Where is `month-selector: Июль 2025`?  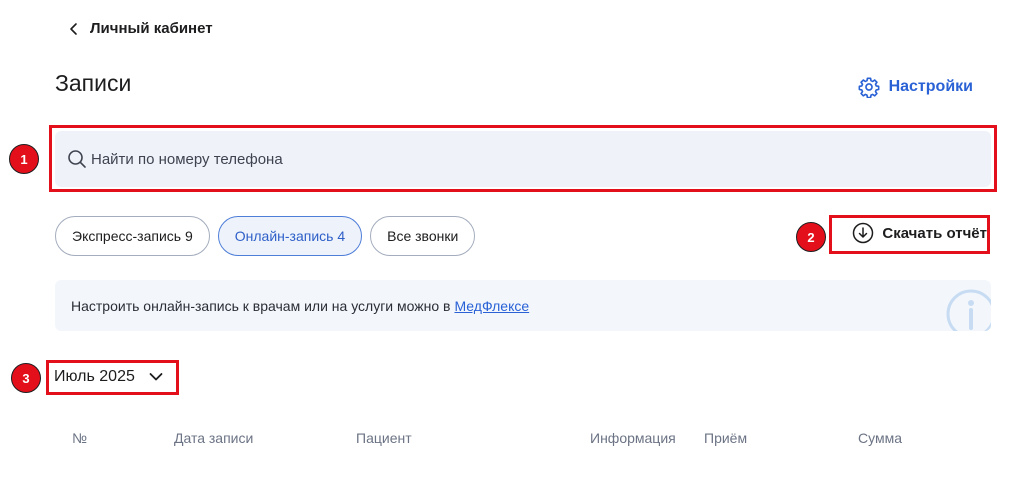 month-selector: Июль 2025 is located at coordinates (108, 377).